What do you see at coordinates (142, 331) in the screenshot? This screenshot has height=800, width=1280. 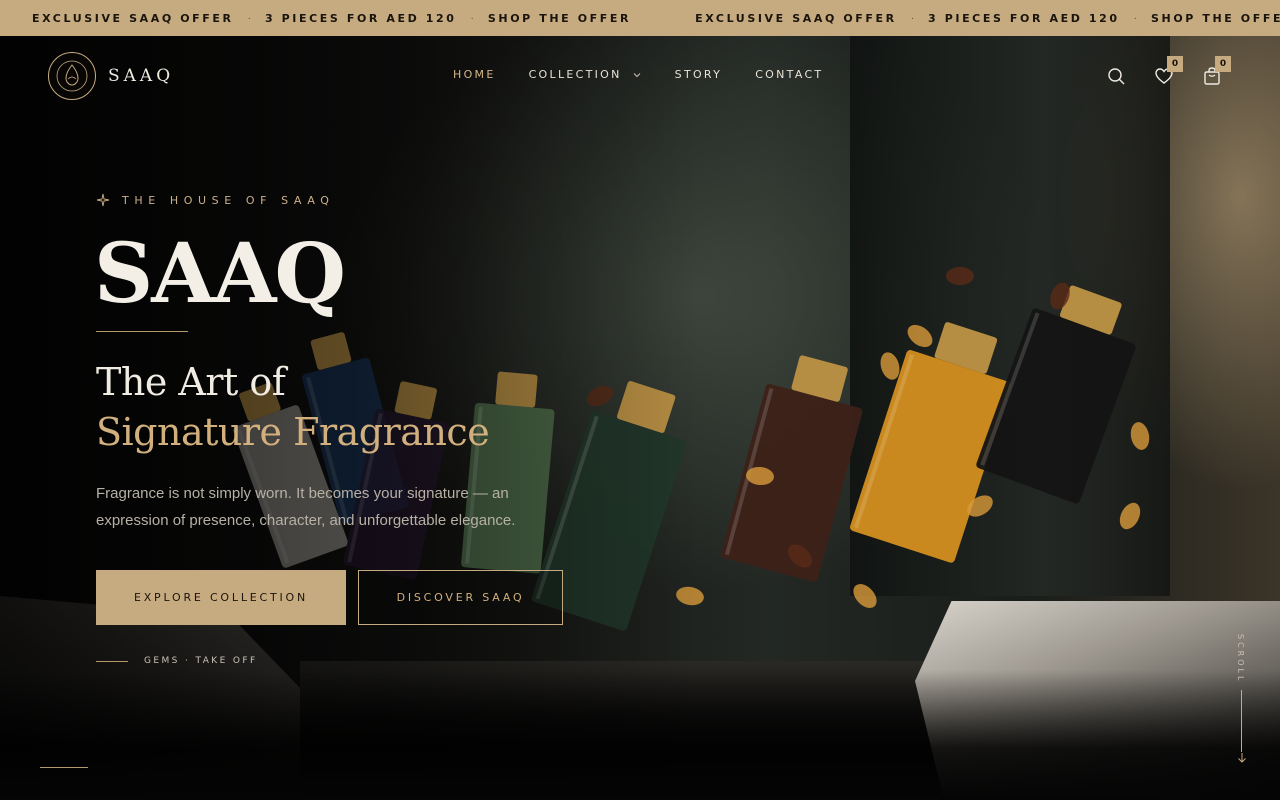 I see `title-divider` at bounding box center [142, 331].